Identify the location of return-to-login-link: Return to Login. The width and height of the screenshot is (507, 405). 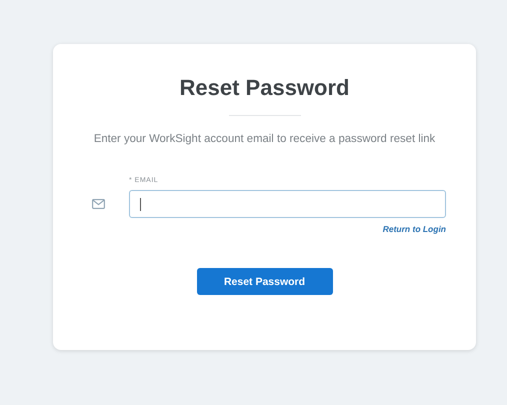
(414, 229).